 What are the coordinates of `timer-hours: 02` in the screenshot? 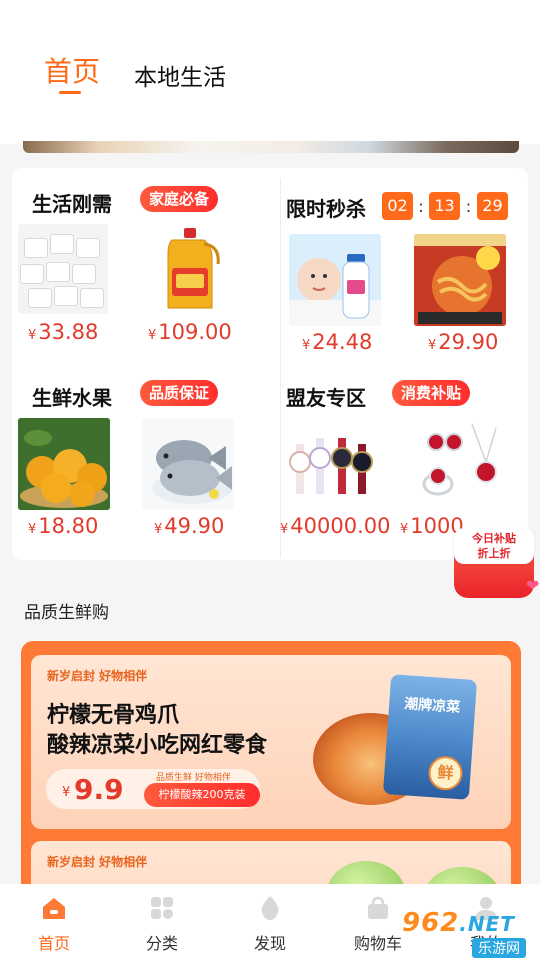 It's located at (397, 206).